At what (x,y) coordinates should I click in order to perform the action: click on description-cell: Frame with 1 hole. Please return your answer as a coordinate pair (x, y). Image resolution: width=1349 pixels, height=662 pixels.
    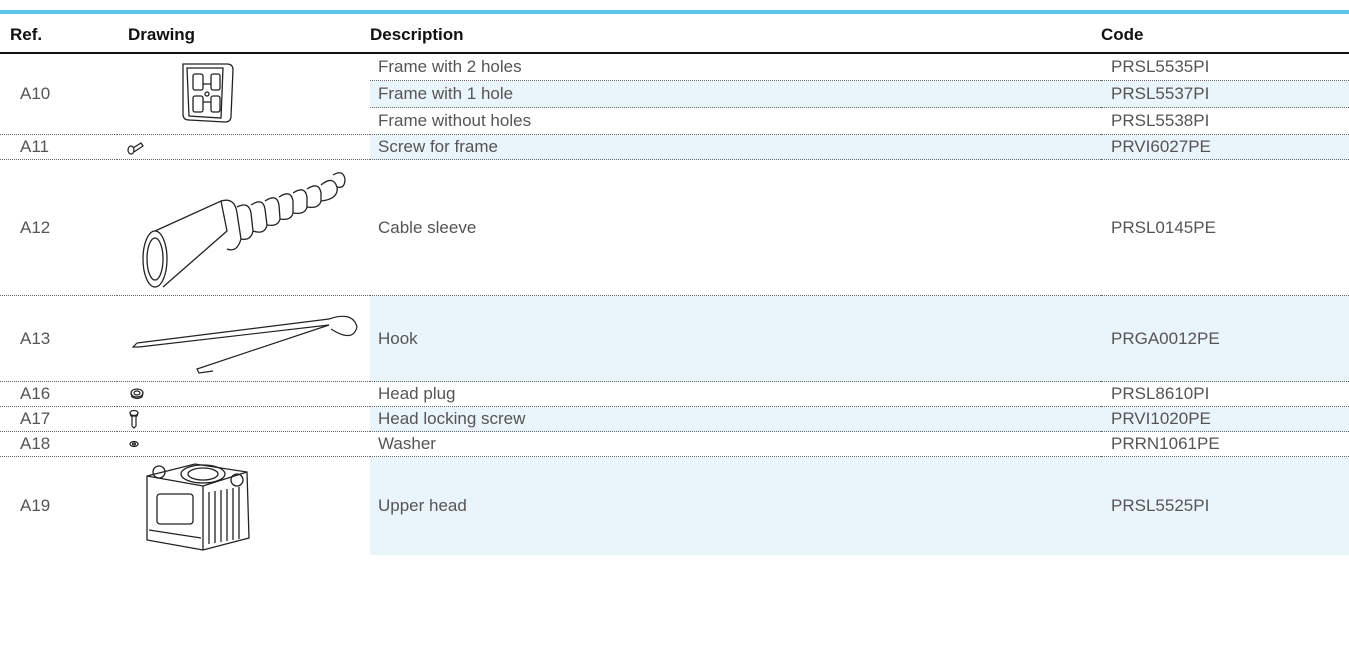
    Looking at the image, I should click on (735, 94).